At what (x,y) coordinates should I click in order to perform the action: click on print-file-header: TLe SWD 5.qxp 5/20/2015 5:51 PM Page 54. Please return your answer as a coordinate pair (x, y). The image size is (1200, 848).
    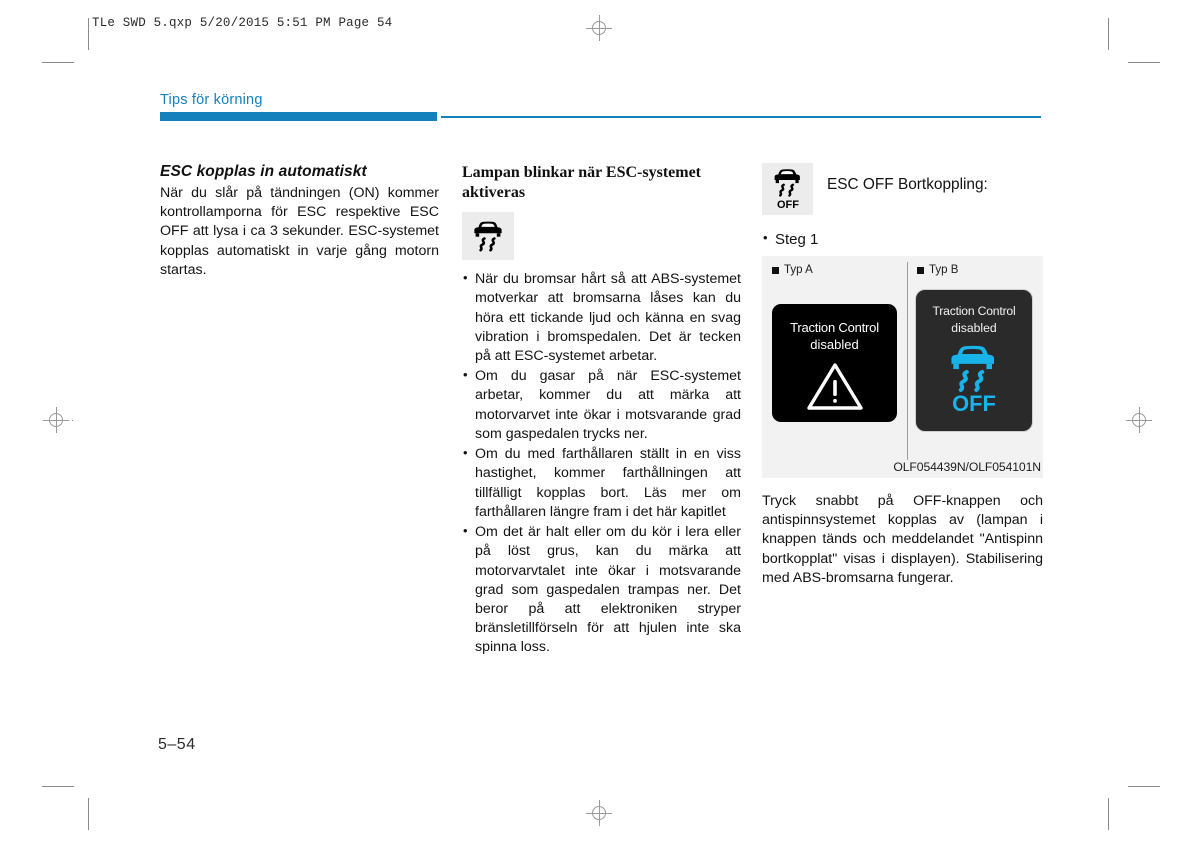
    Looking at the image, I should click on (242, 23).